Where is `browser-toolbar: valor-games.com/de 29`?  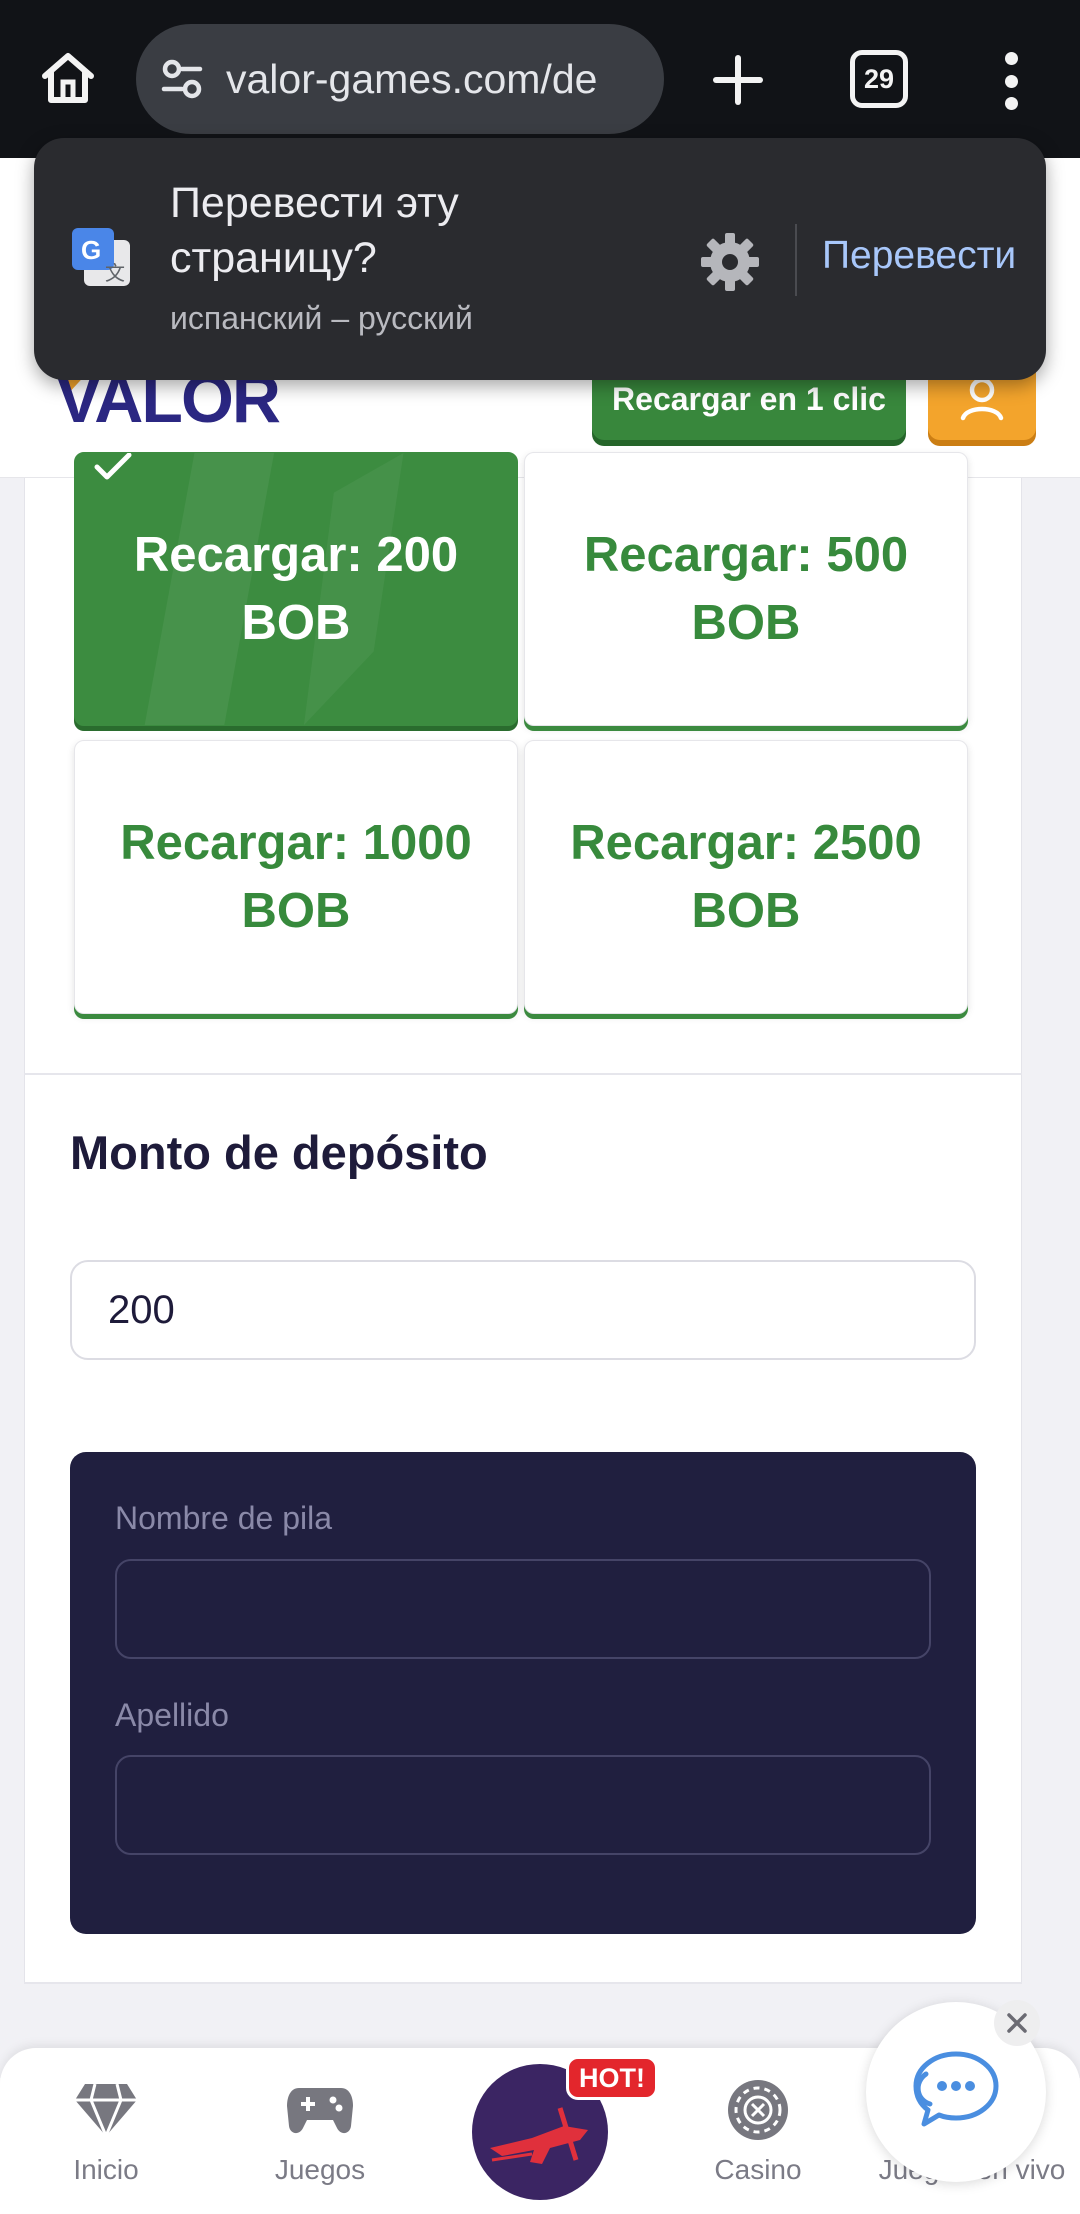 browser-toolbar: valor-games.com/de 29 is located at coordinates (540, 79).